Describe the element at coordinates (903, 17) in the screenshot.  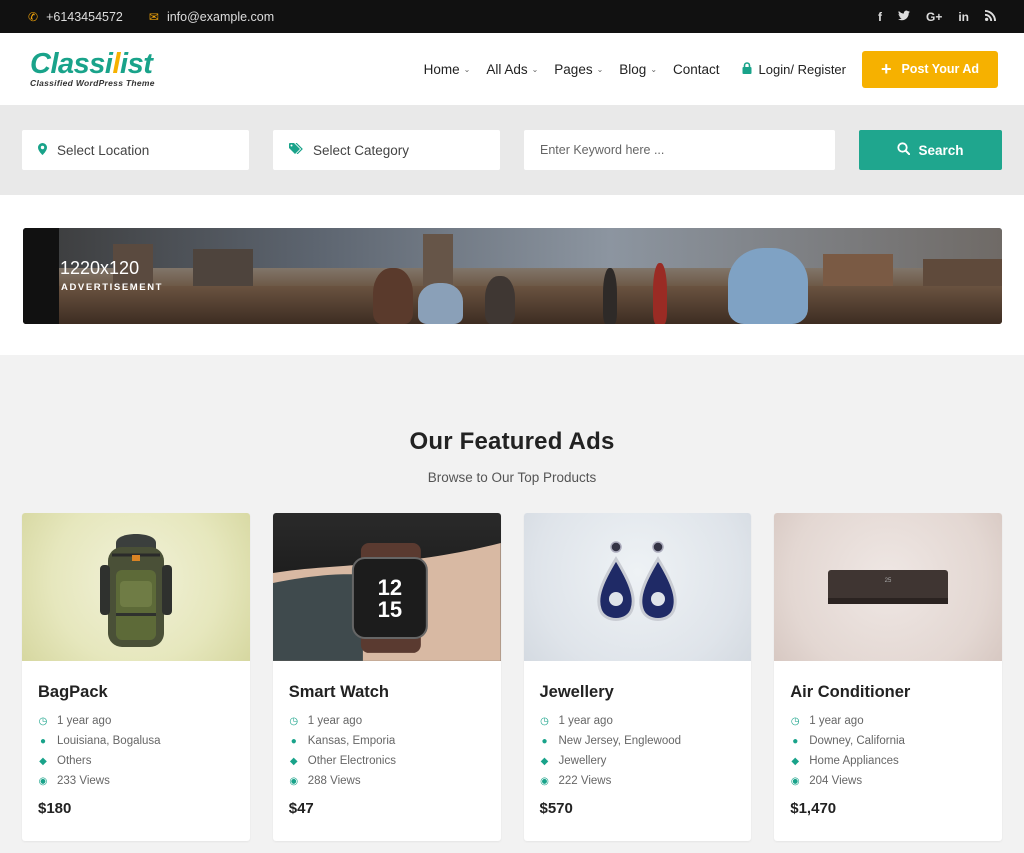
I see `twitter-icon` at that location.